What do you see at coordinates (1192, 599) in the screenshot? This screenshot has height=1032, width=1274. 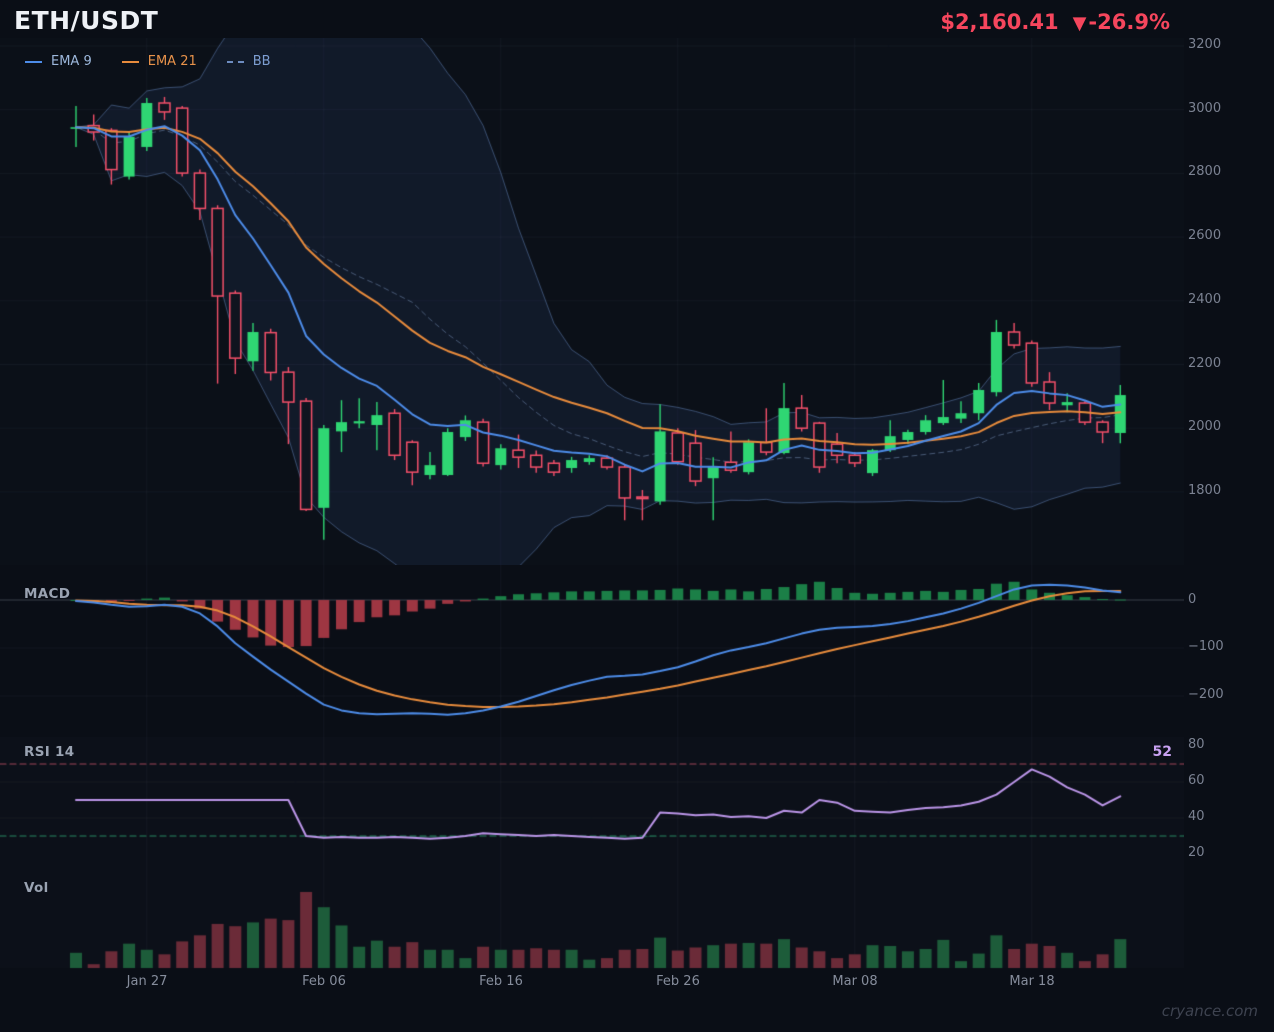 I see `macd-axis-tick: 0` at bounding box center [1192, 599].